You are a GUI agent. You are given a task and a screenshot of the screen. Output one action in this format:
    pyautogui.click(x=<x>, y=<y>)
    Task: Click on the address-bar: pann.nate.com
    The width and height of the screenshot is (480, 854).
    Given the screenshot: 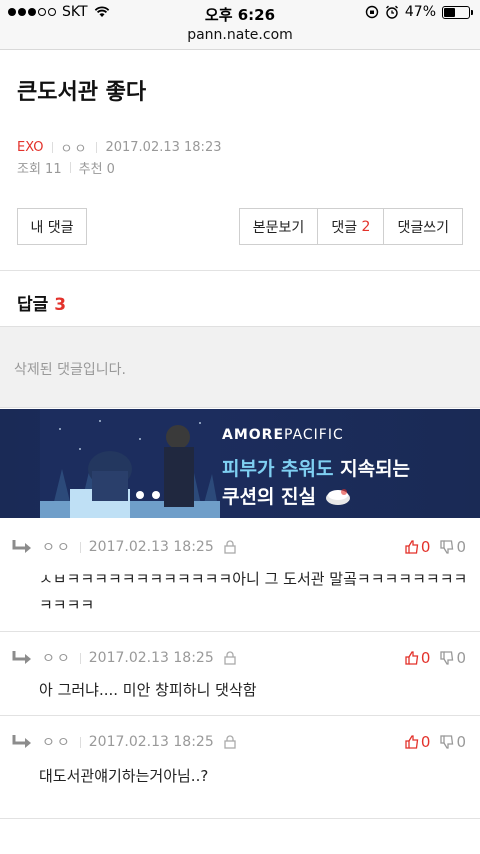 What is the action you would take?
    pyautogui.click(x=240, y=38)
    